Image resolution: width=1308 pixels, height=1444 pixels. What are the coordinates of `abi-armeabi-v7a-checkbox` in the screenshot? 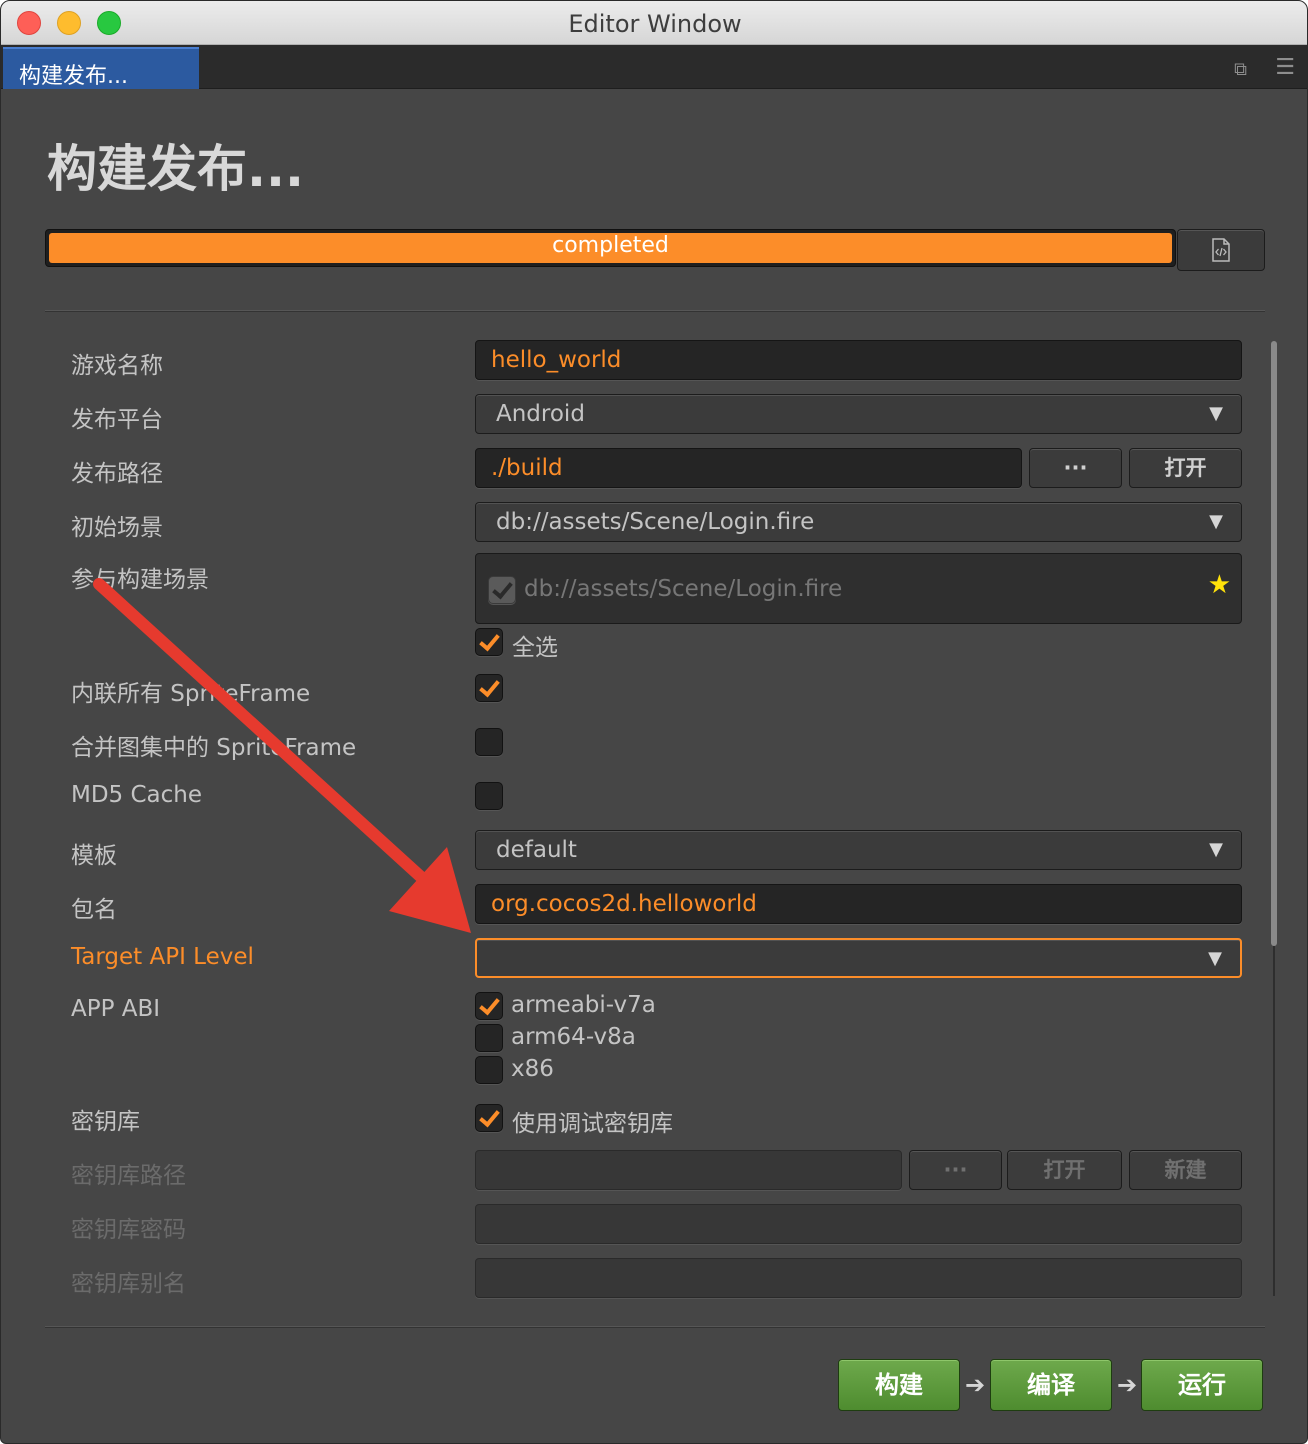 It's located at (489, 1006).